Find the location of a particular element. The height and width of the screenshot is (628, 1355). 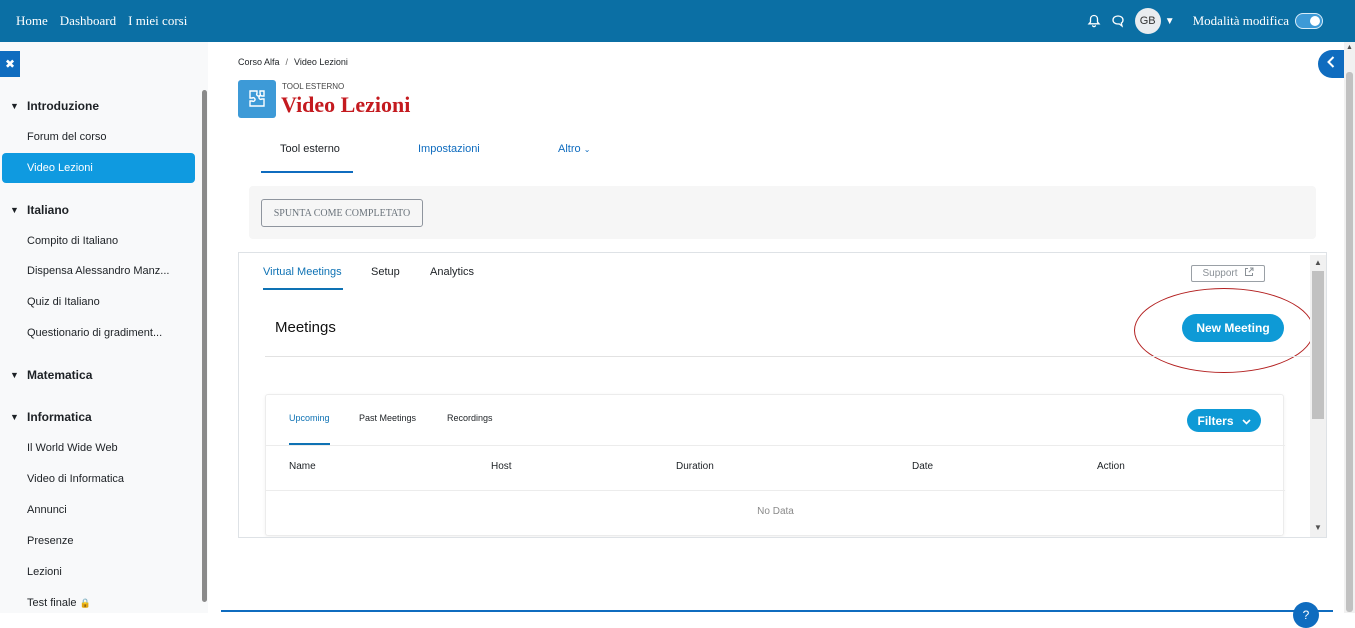

nav-dashboard: Dashboard is located at coordinates (88, 21).